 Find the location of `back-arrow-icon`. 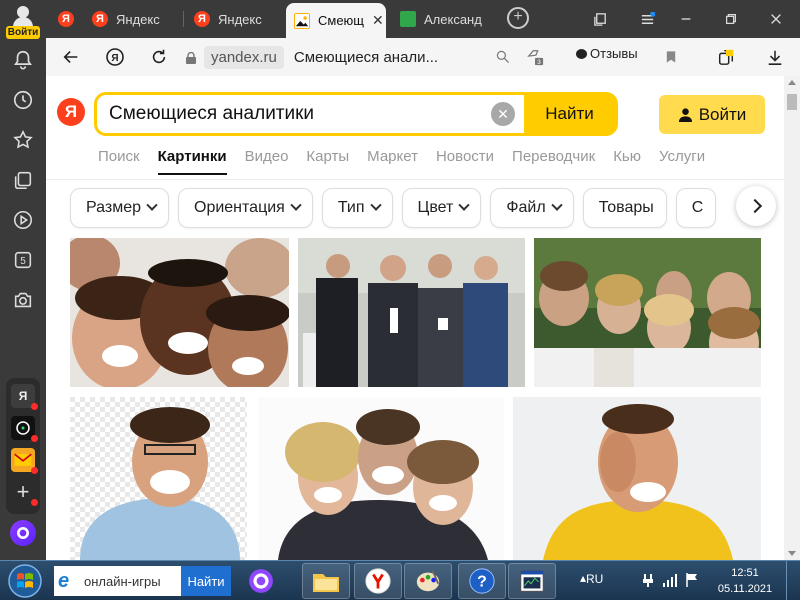

back-arrow-icon is located at coordinates (71, 57).